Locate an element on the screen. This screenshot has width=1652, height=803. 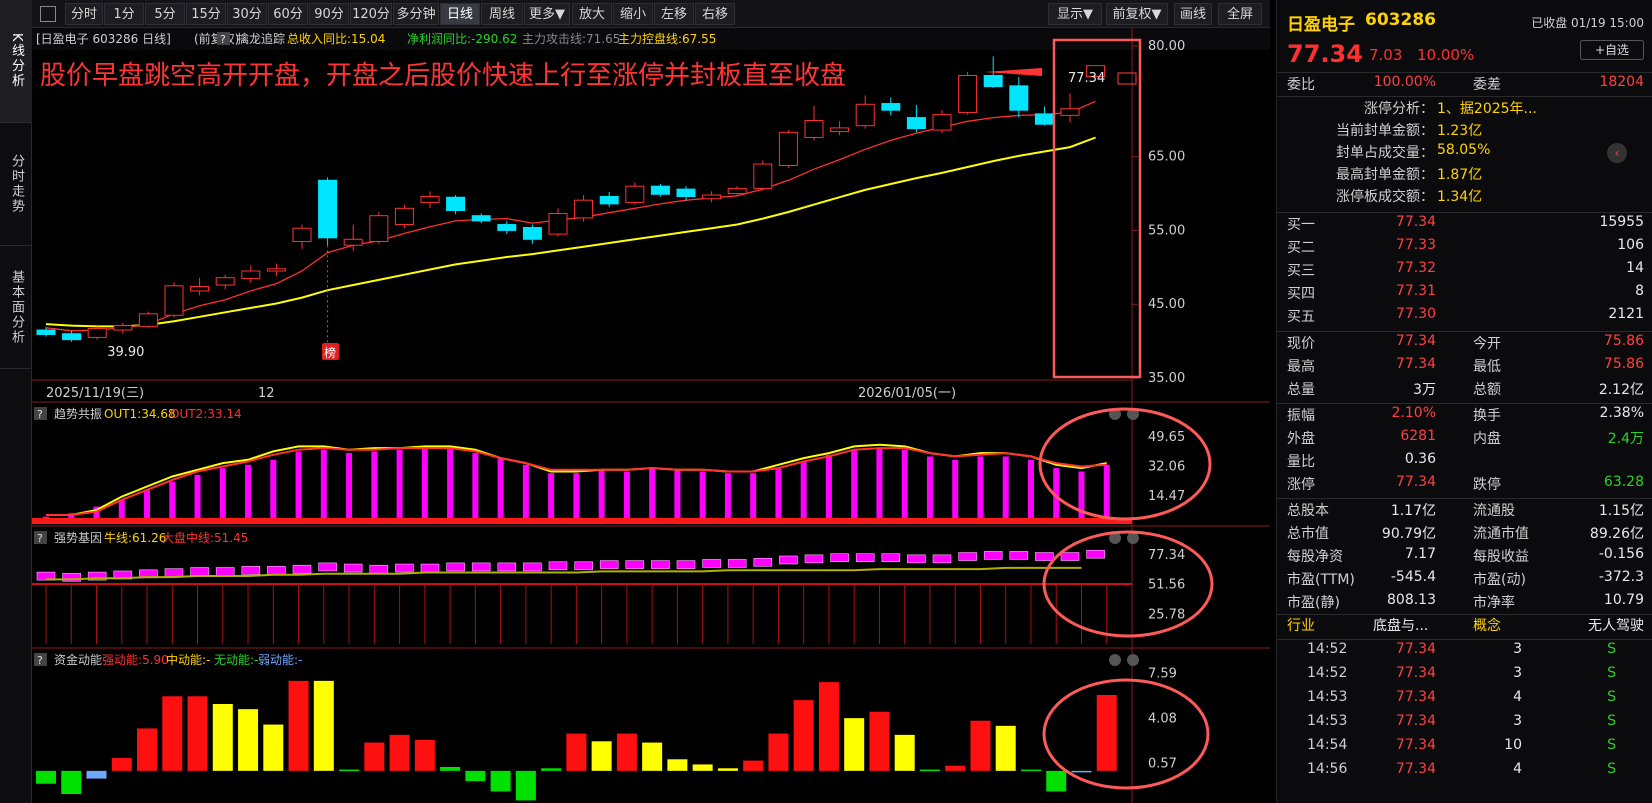
toolbar-right-button-0: 显示▼ is located at coordinates (1075, 14).